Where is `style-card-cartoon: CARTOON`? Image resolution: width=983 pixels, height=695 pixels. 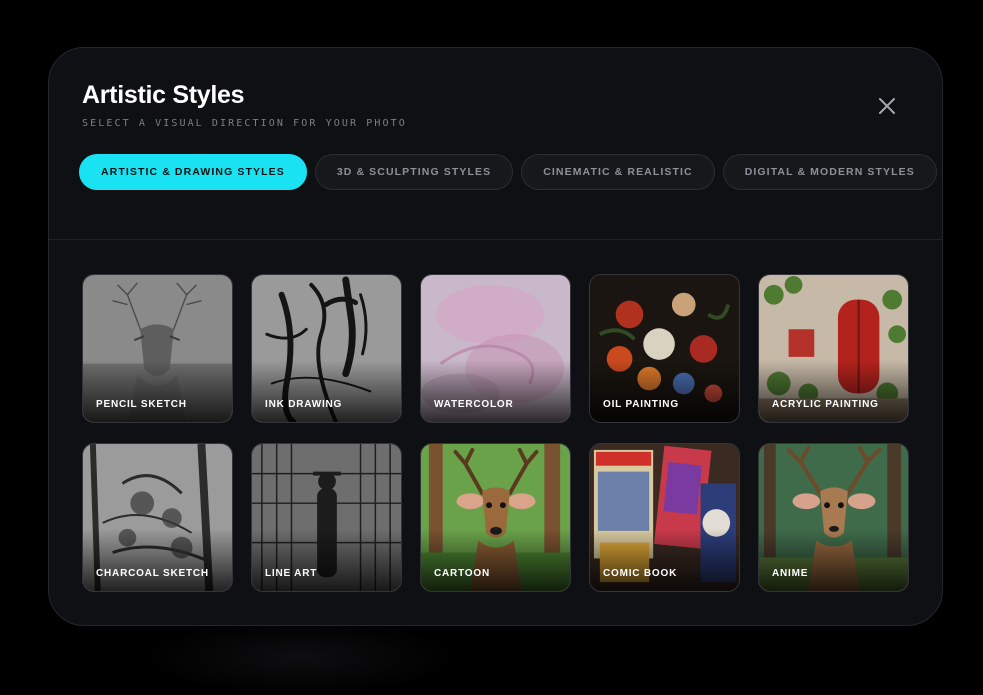
style-card-cartoon: CARTOON is located at coordinates (495, 517).